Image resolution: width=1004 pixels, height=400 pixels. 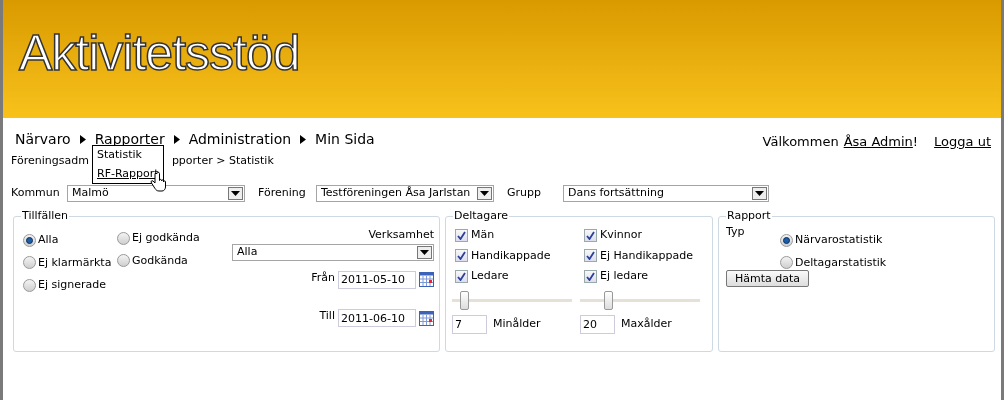 I want to click on panel-title: Rapport, so click(x=749, y=215).